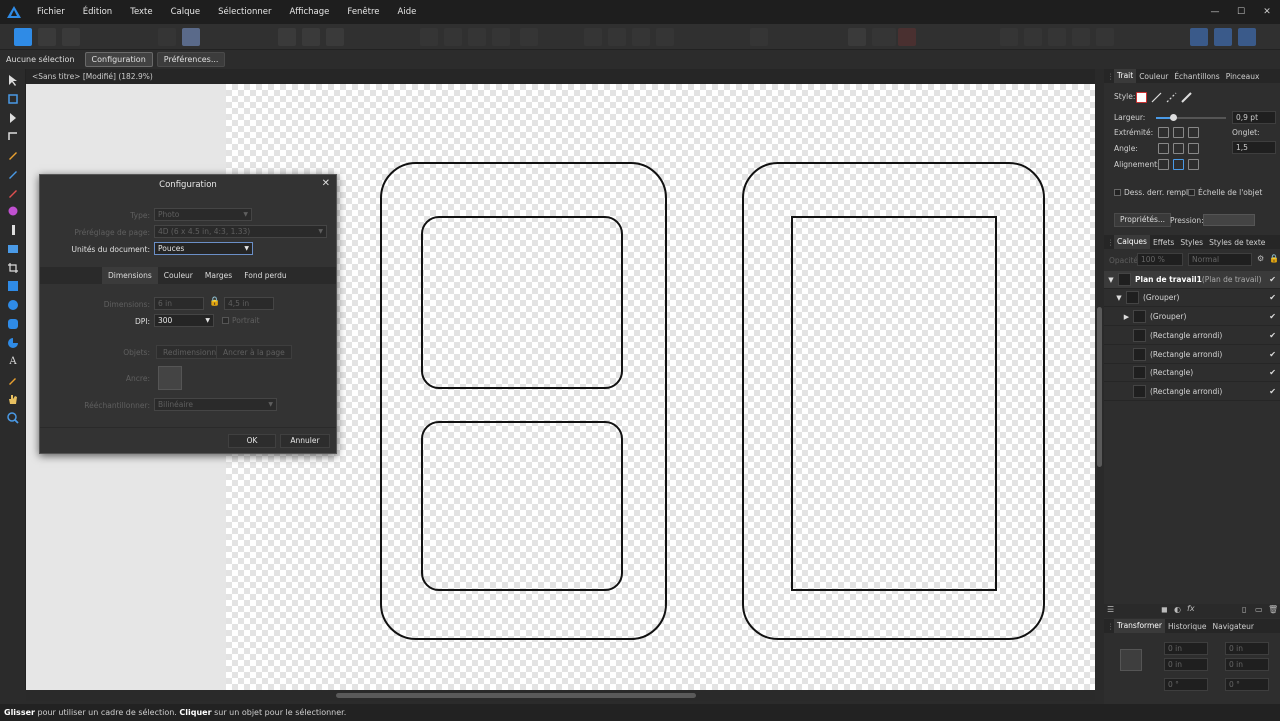 This screenshot has width=1280, height=721. I want to click on tab-trait: Trait, so click(1125, 76).